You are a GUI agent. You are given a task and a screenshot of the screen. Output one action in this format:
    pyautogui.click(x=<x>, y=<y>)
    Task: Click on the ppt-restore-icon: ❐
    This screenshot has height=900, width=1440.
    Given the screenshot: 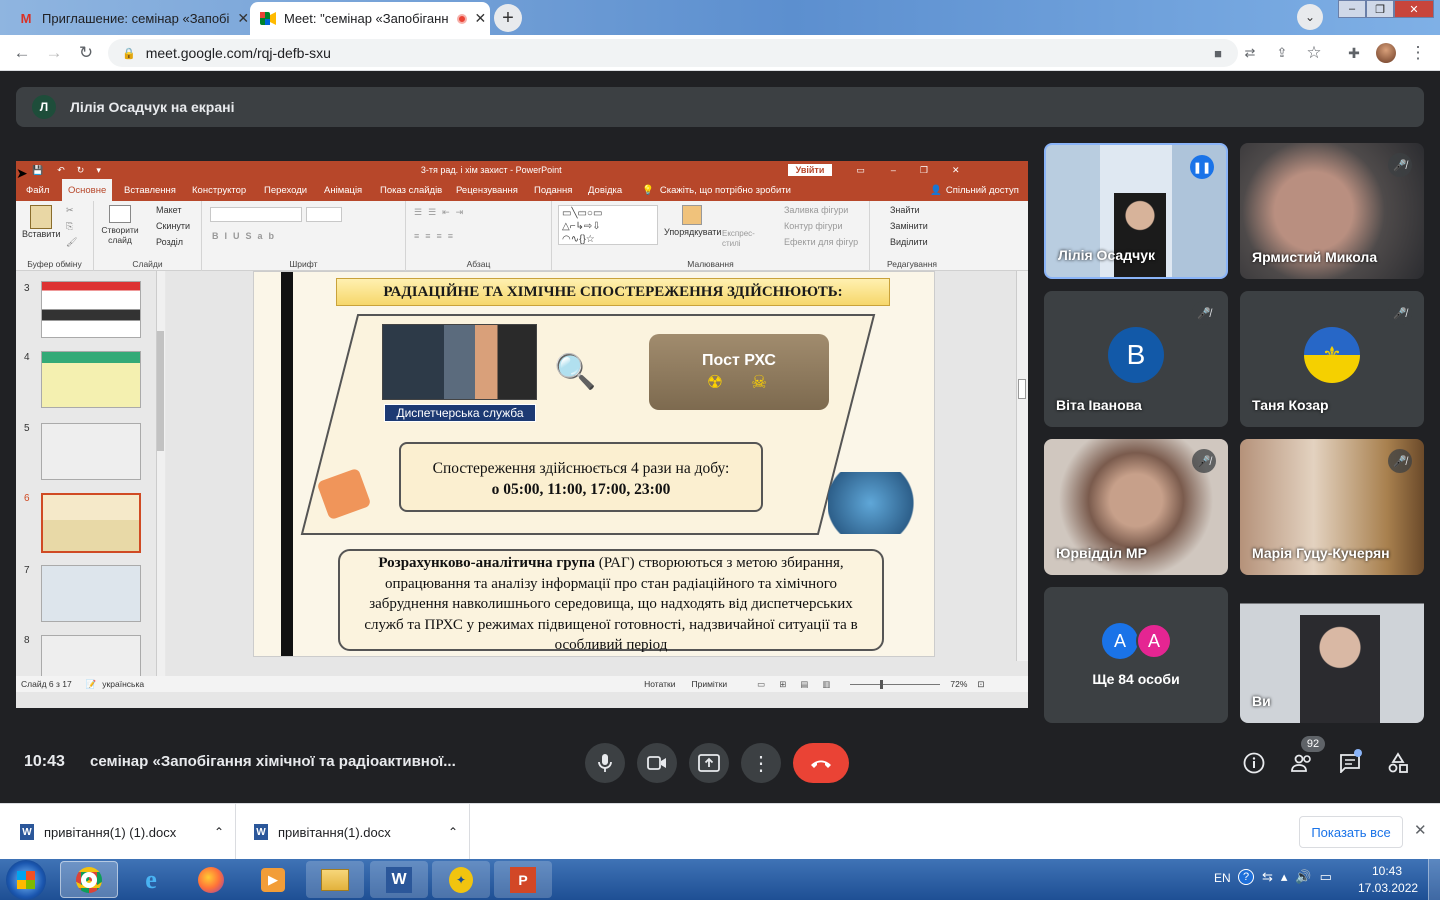 What is the action you would take?
    pyautogui.click(x=924, y=170)
    